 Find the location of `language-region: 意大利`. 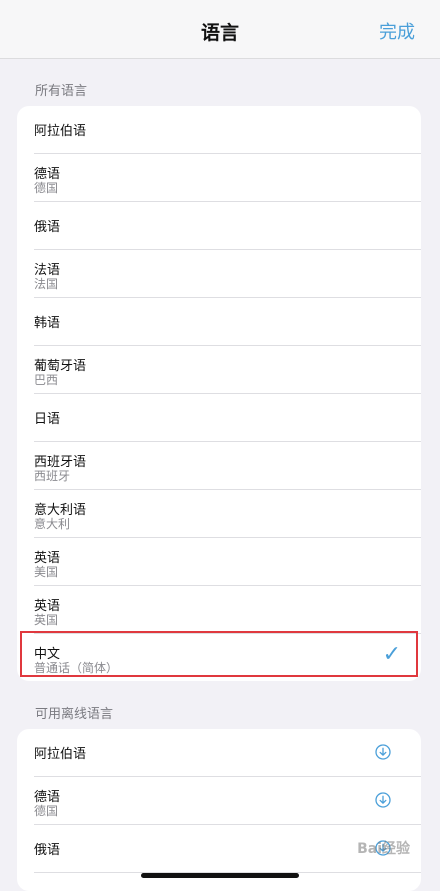

language-region: 意大利 is located at coordinates (52, 524).